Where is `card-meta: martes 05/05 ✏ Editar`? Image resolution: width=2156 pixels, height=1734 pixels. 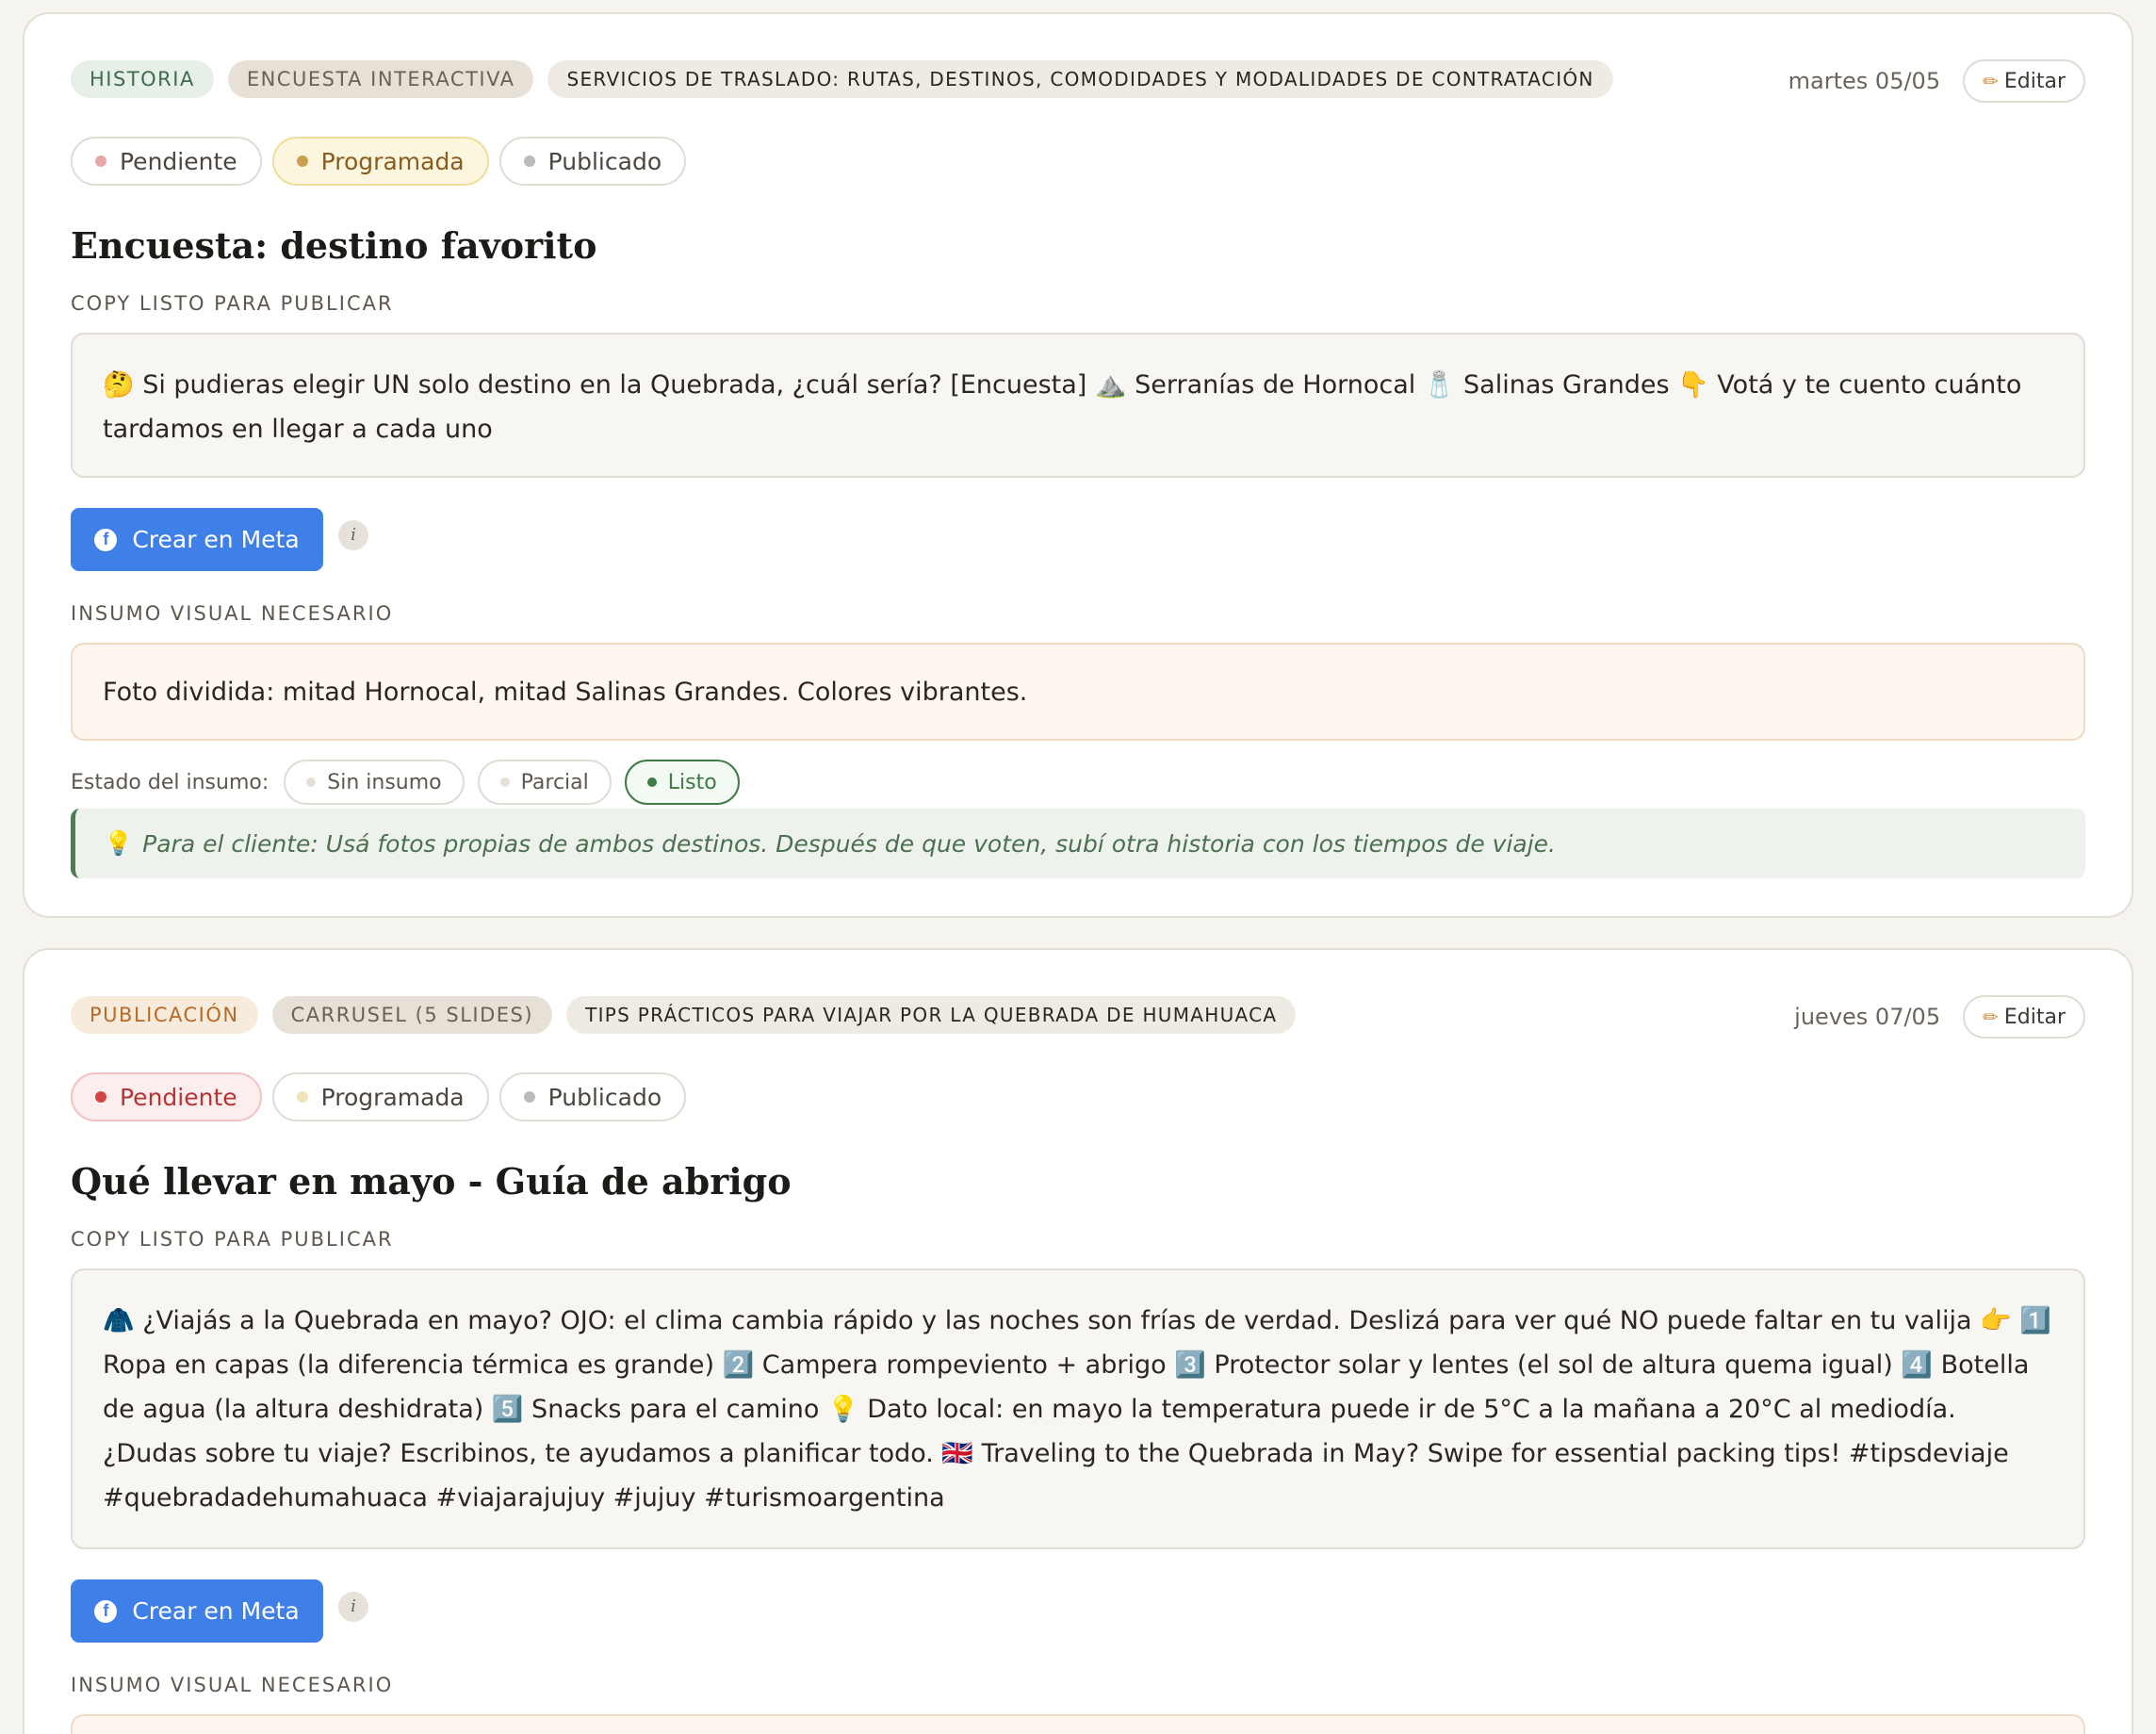
card-meta: martes 05/05 ✏ Editar is located at coordinates (1937, 81).